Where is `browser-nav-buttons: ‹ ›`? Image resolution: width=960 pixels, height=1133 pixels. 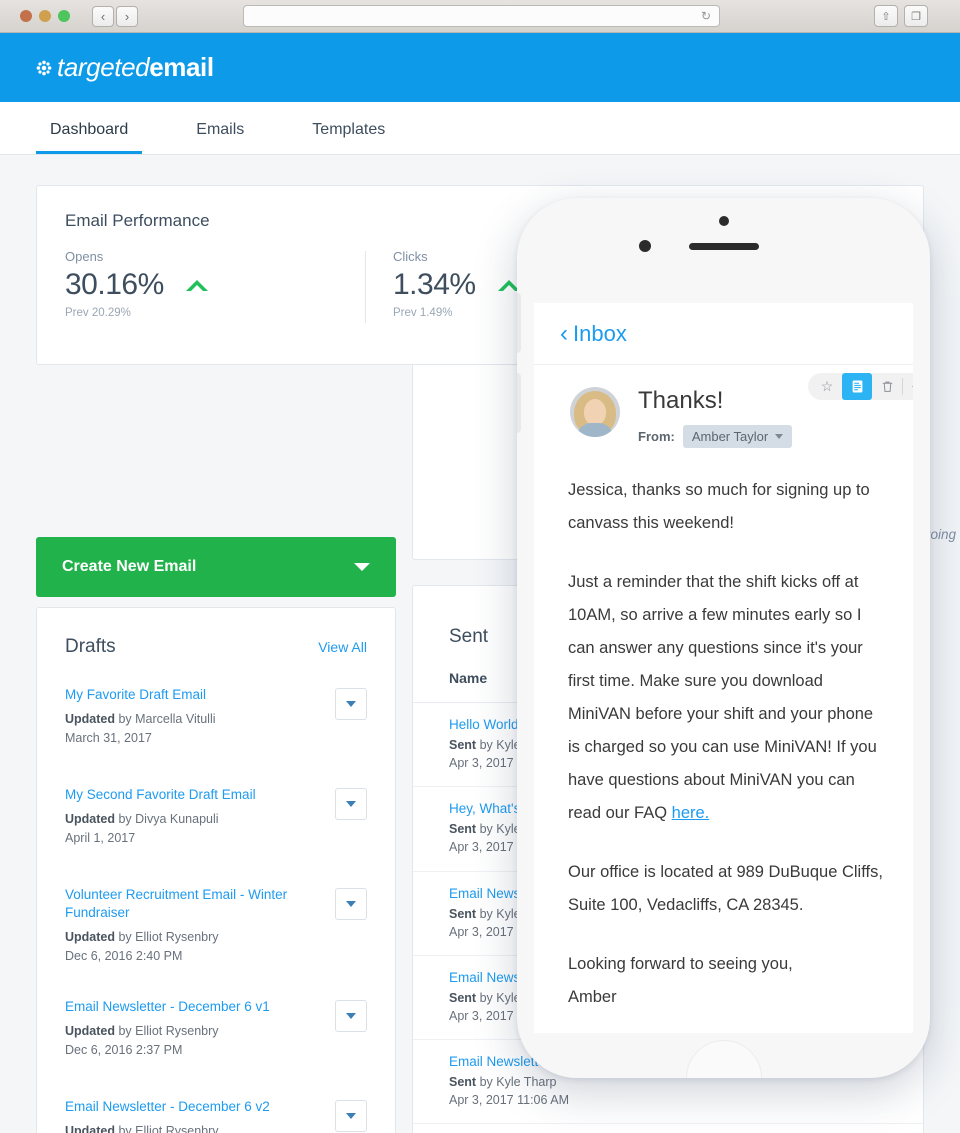 browser-nav-buttons: ‹ › is located at coordinates (115, 16).